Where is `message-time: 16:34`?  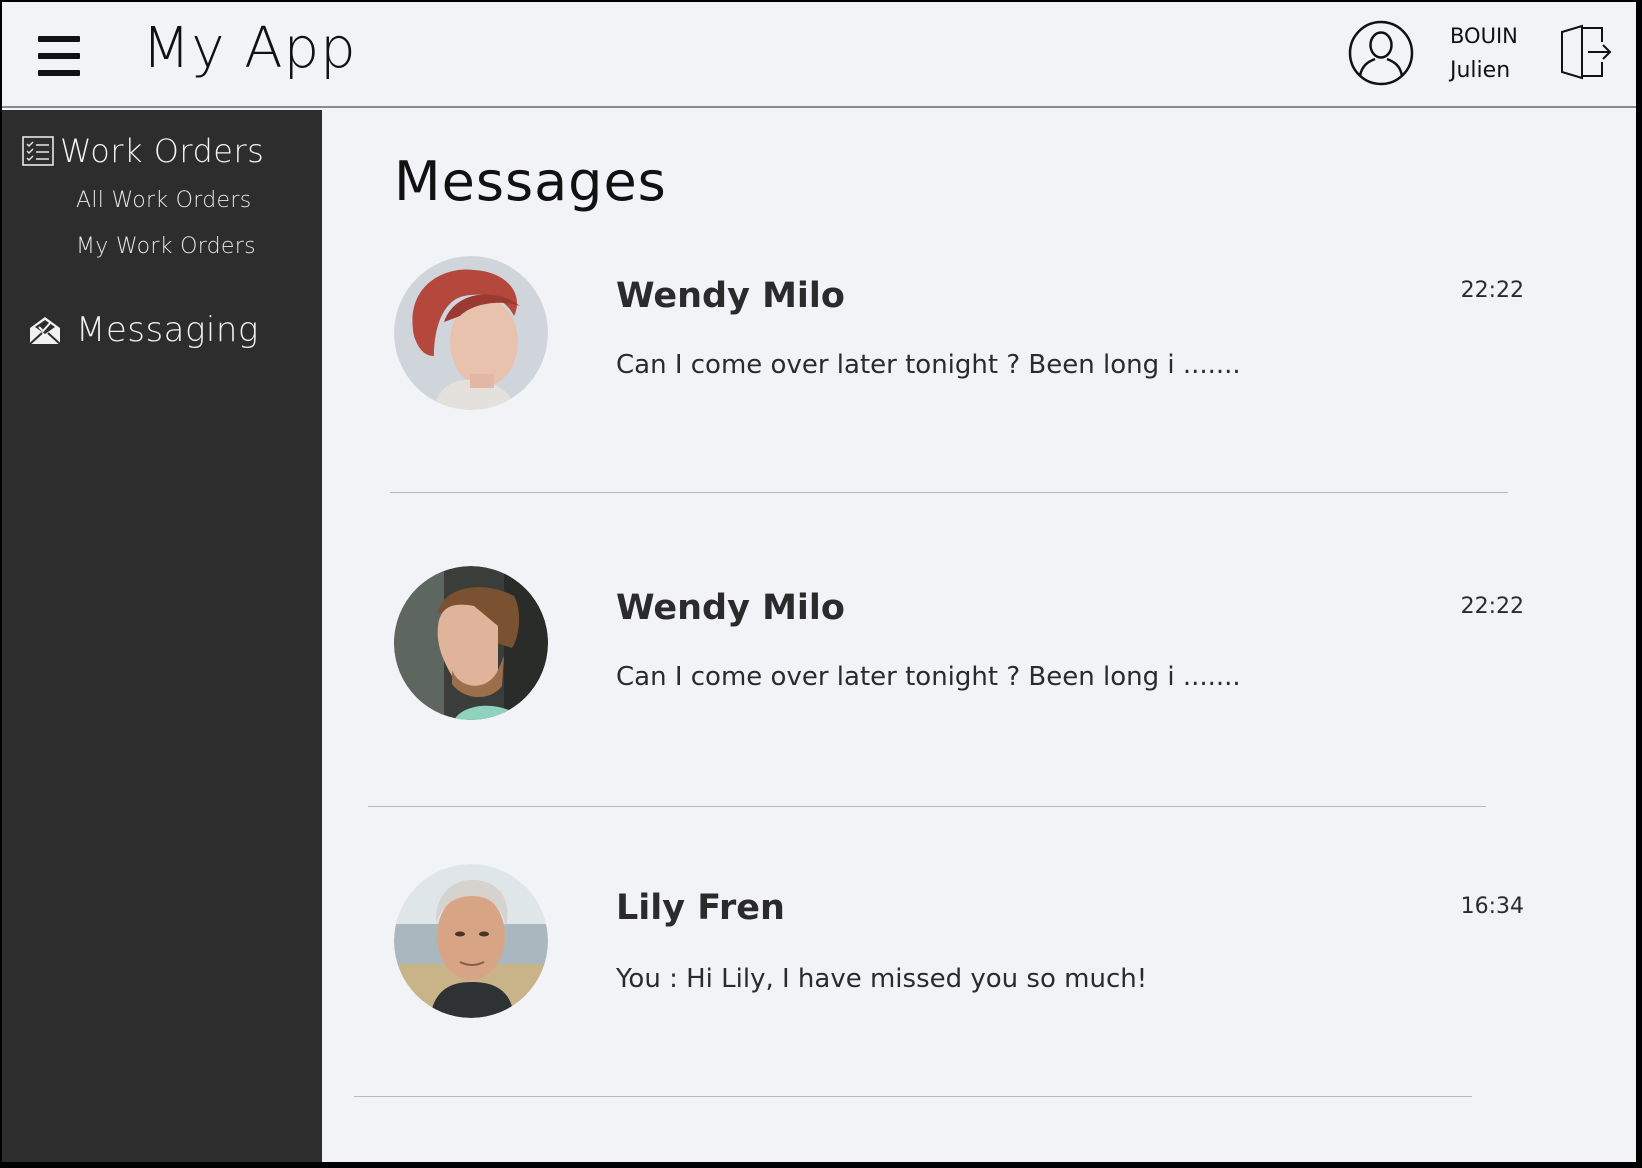 message-time: 16:34 is located at coordinates (1492, 906).